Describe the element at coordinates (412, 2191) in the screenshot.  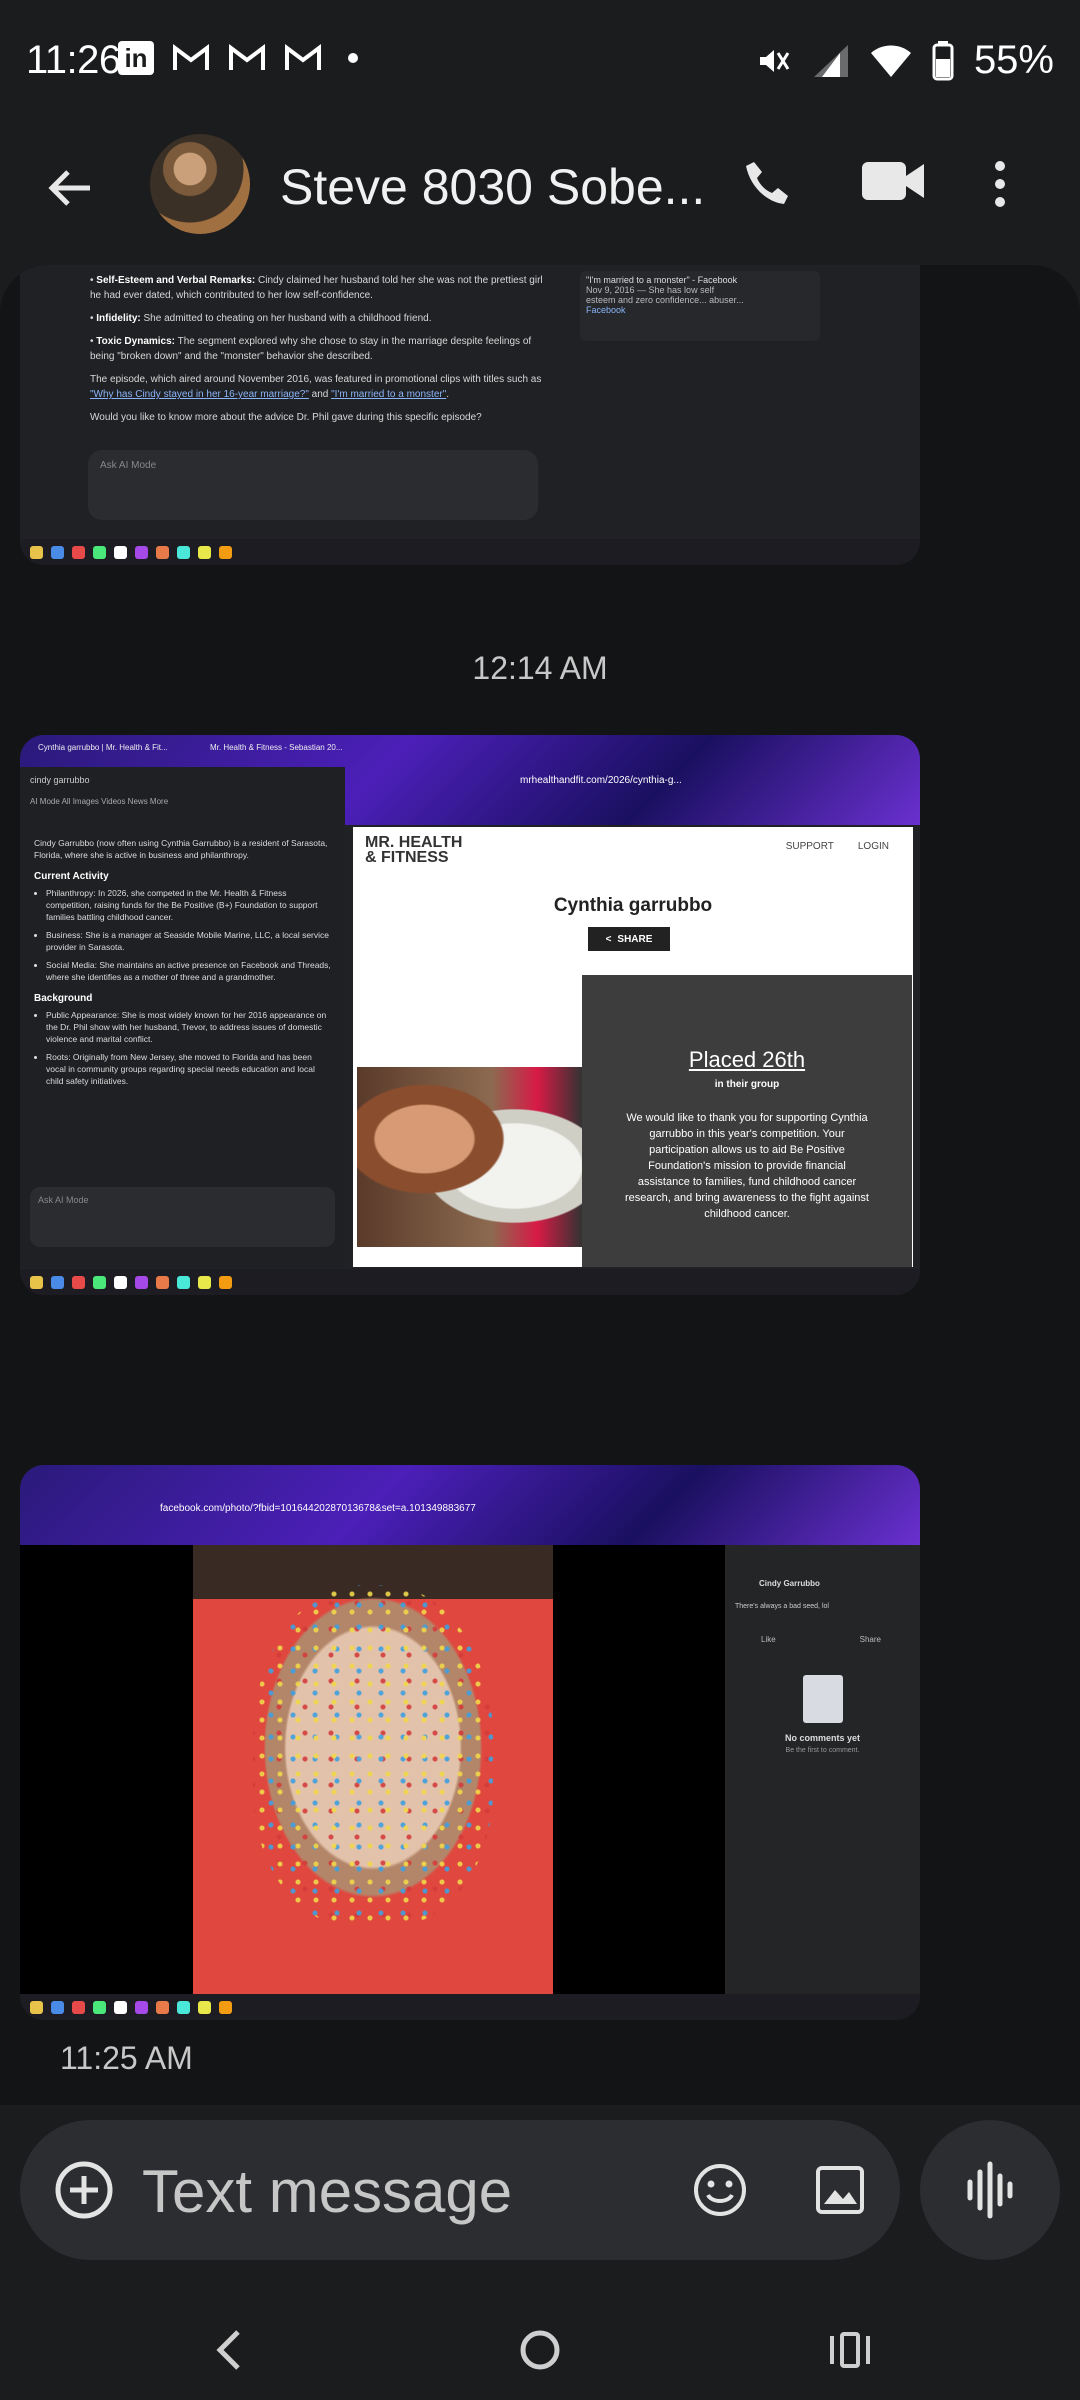
I see `message-input` at that location.